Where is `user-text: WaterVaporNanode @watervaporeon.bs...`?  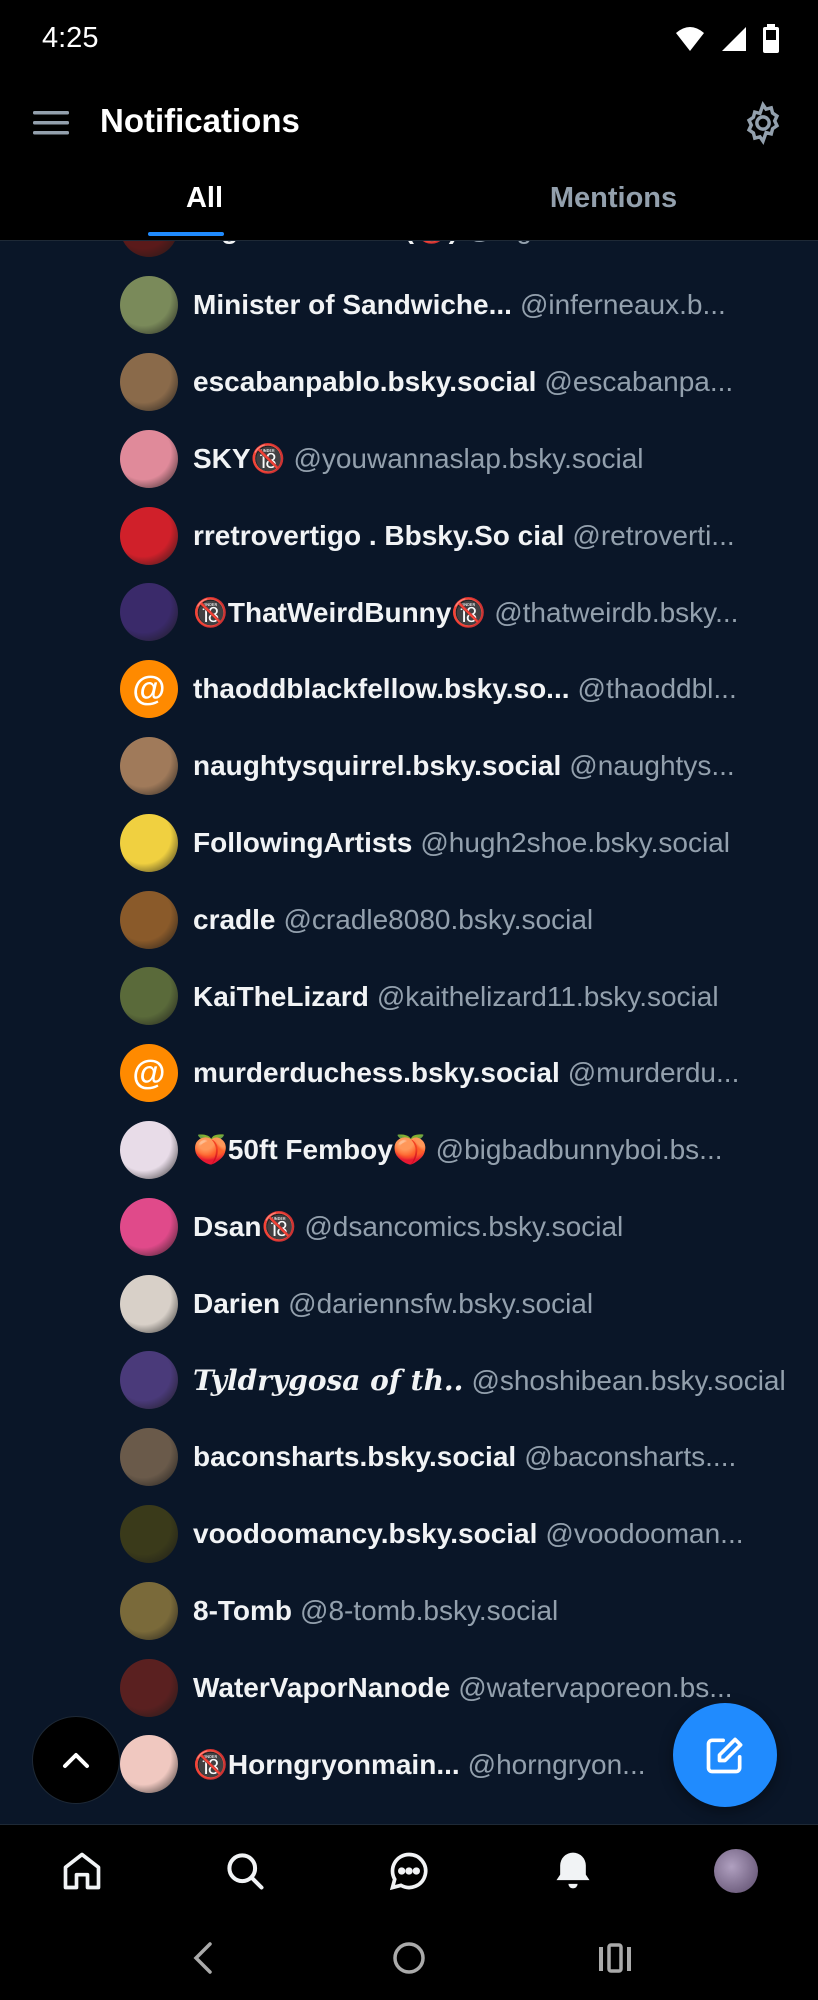 user-text: WaterVaporNanode @watervaporeon.bs... is located at coordinates (489, 1688).